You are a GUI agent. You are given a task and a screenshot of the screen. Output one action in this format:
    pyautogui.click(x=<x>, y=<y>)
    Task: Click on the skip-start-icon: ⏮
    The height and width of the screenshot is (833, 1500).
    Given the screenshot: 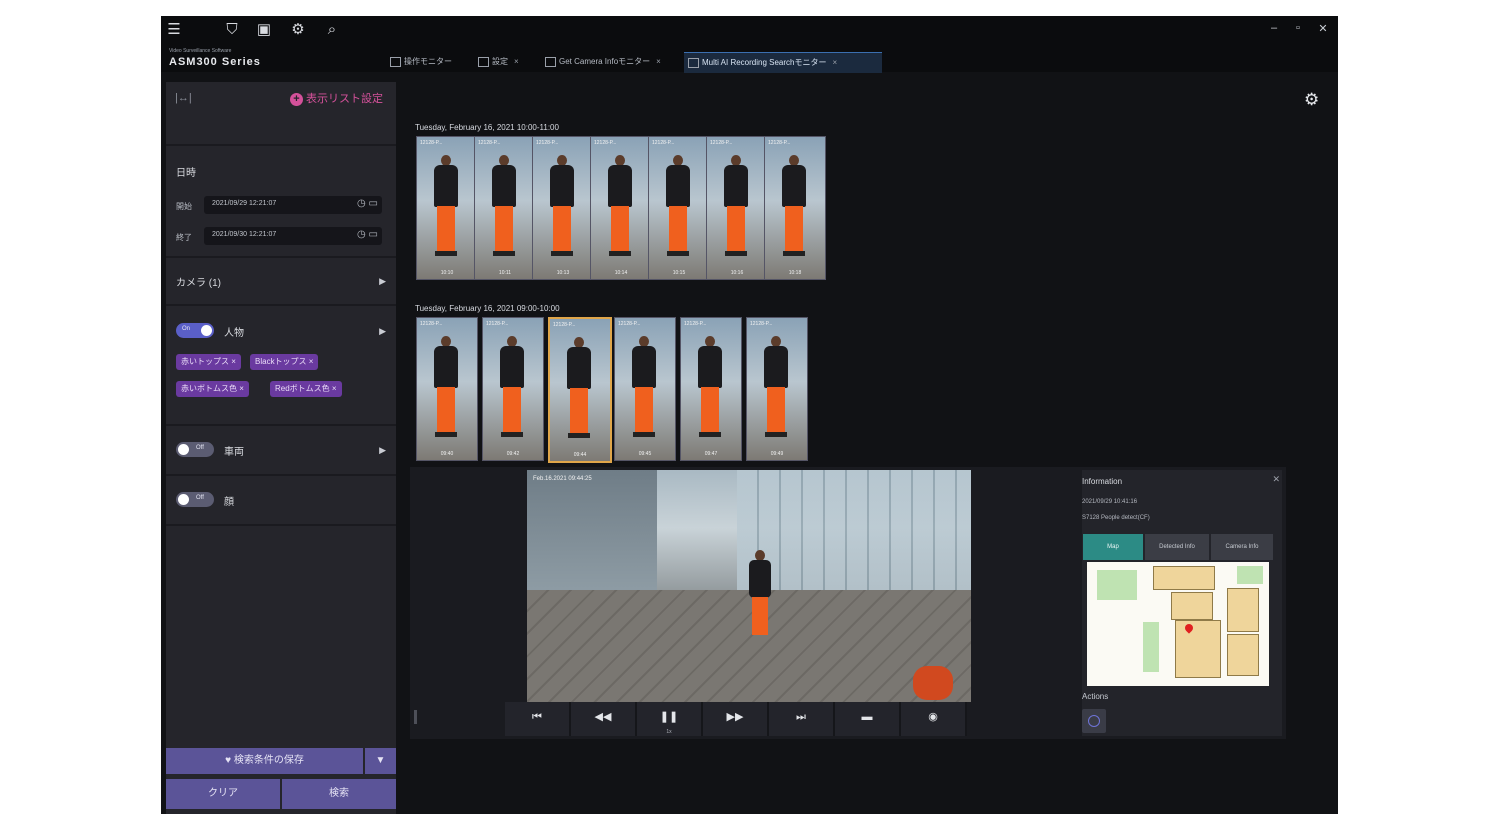 What is the action you would take?
    pyautogui.click(x=538, y=719)
    